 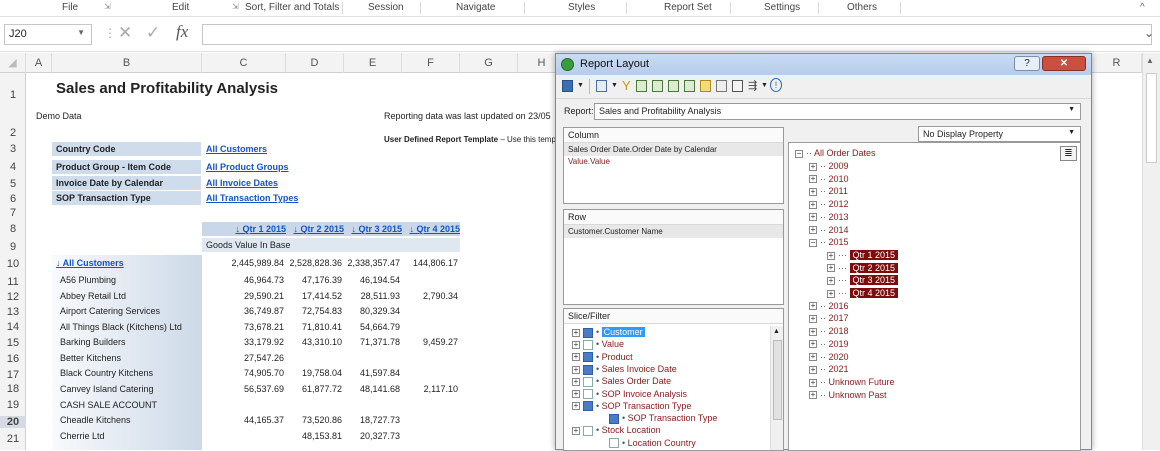 I want to click on hierarchy-dropdown-icon: ▼, so click(x=764, y=85).